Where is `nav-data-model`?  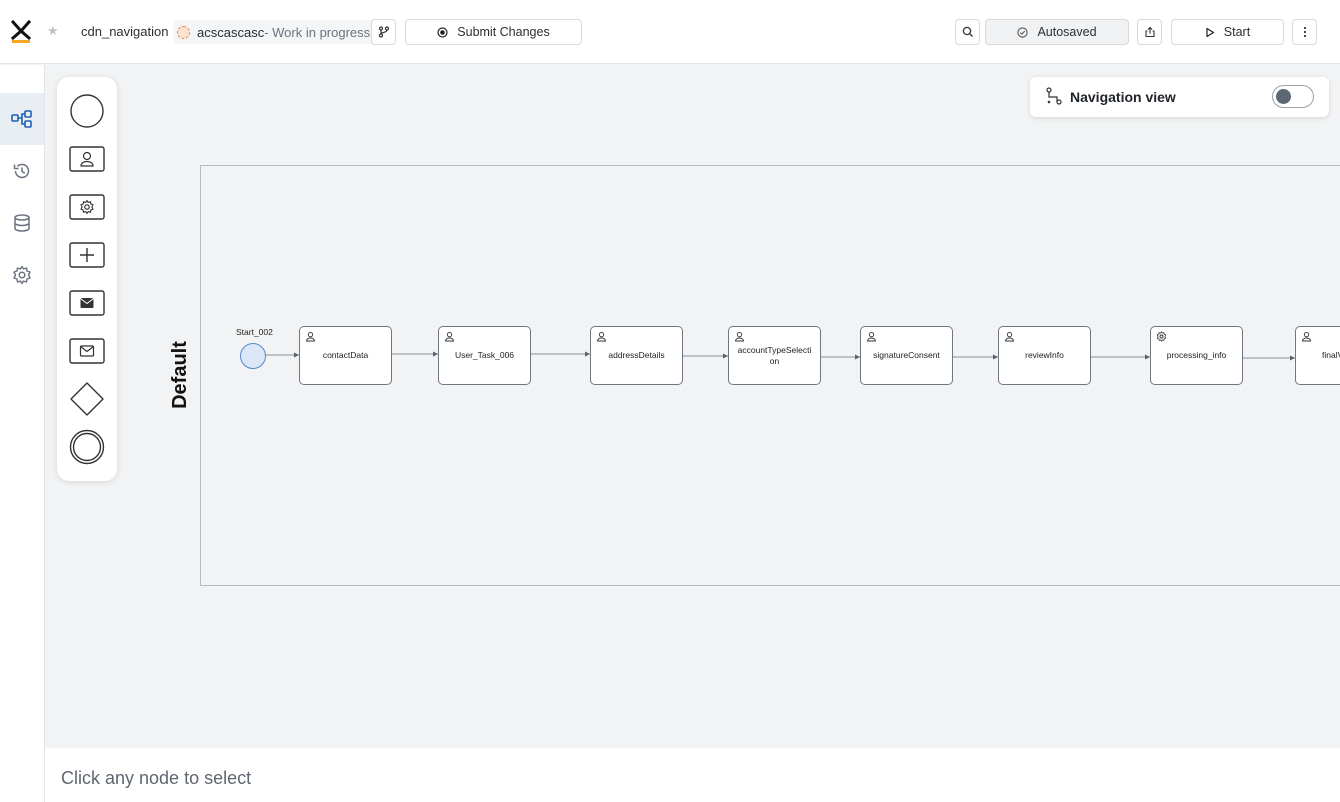 nav-data-model is located at coordinates (22, 223).